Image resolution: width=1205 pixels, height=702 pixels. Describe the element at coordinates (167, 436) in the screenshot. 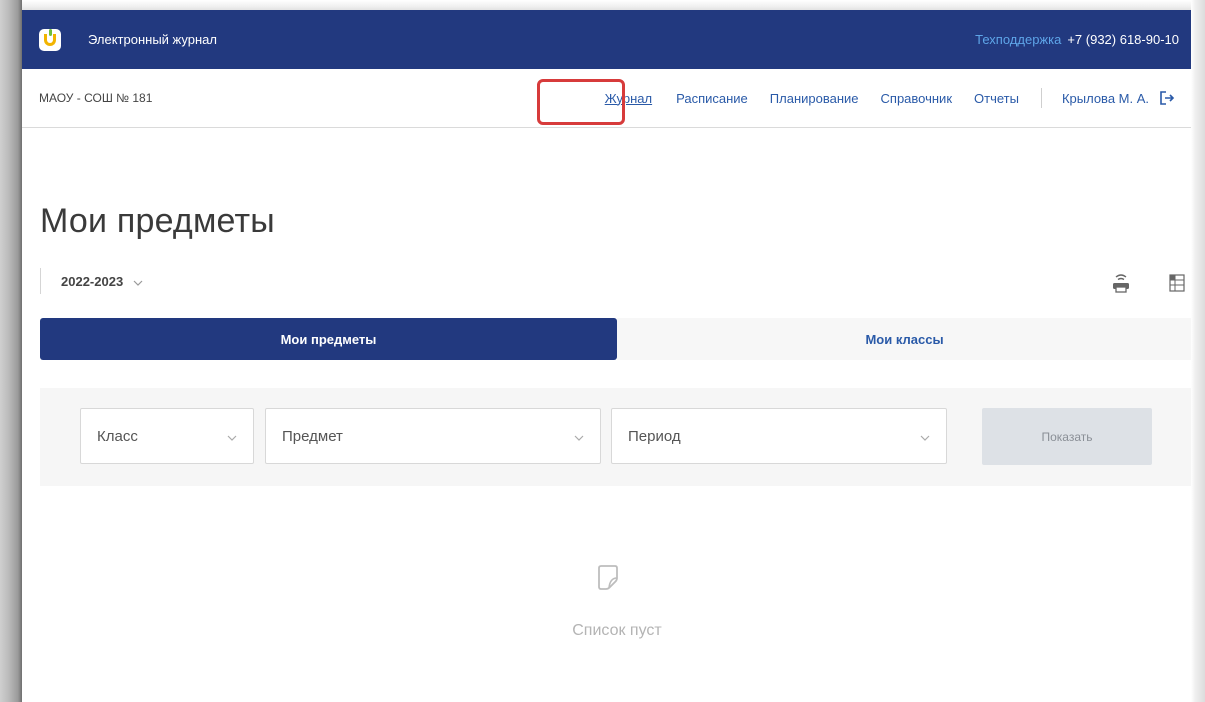

I see `class-select: Класс` at that location.